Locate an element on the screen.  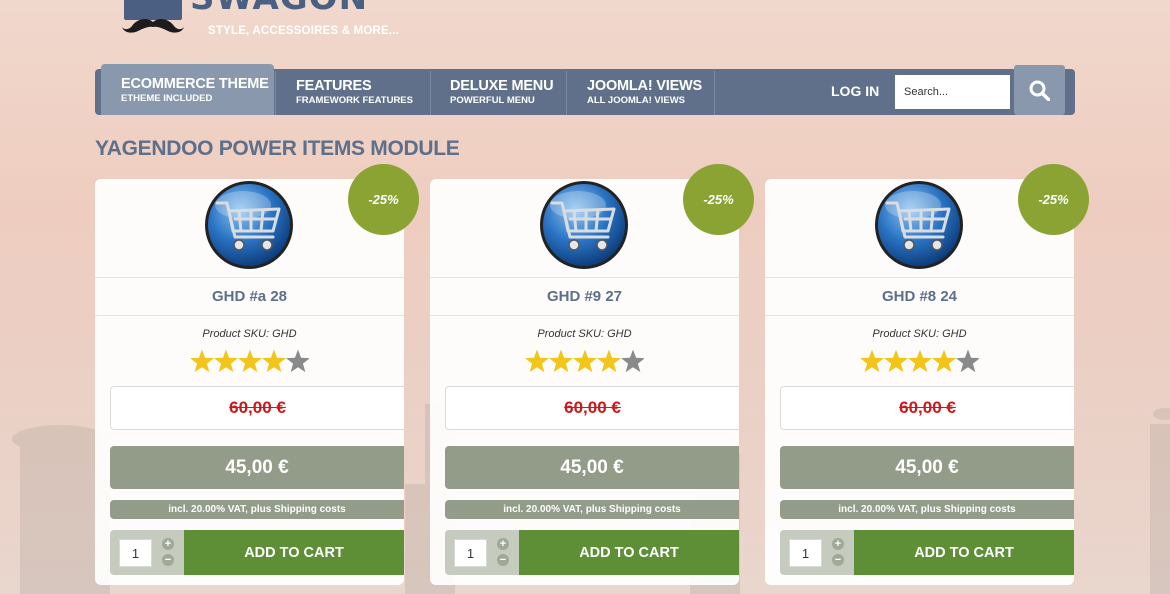
nav-item-features: FEATURES FRAMEWORK FEATURES is located at coordinates (353, 93).